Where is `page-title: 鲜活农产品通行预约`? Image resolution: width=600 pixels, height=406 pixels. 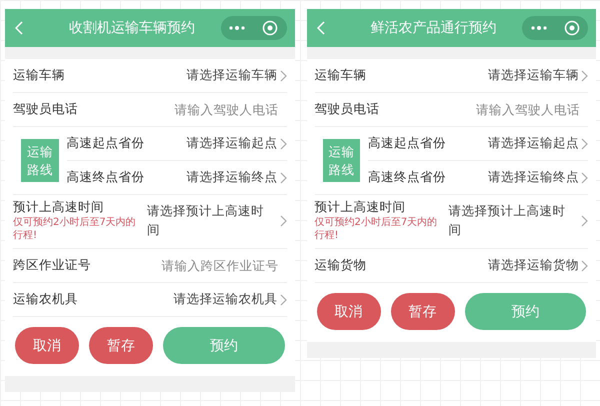
page-title: 鲜活农产品通行预约 is located at coordinates (433, 28).